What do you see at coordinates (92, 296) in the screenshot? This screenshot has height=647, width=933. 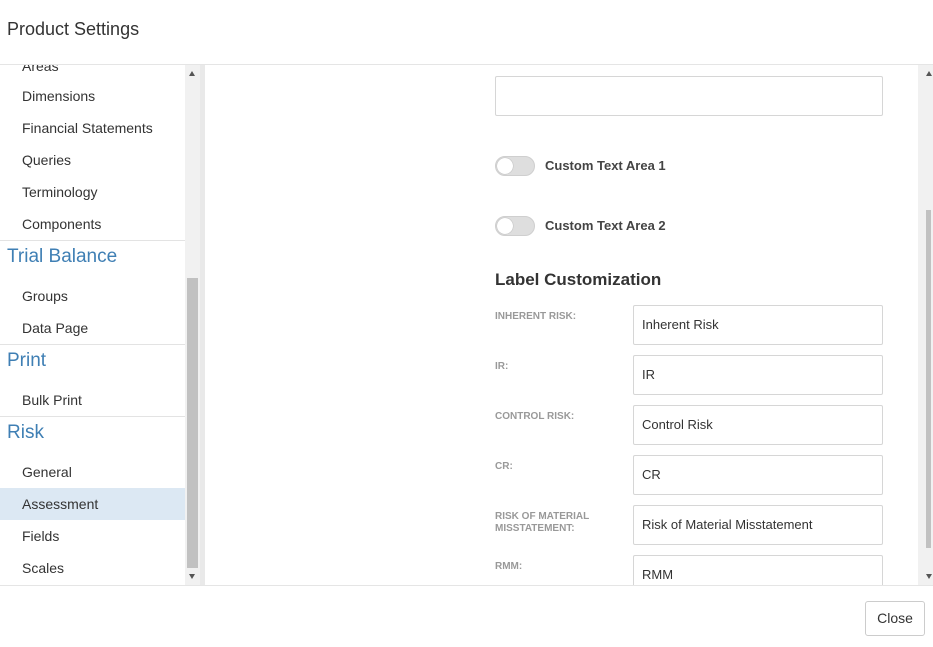 I see `sidebar-item-groups: Groups` at bounding box center [92, 296].